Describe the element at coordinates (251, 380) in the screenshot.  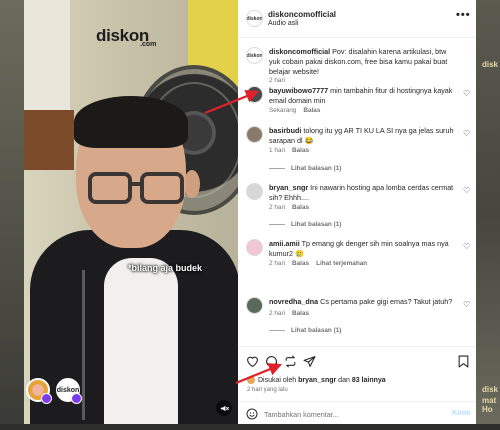
I see `liker-avatar` at that location.